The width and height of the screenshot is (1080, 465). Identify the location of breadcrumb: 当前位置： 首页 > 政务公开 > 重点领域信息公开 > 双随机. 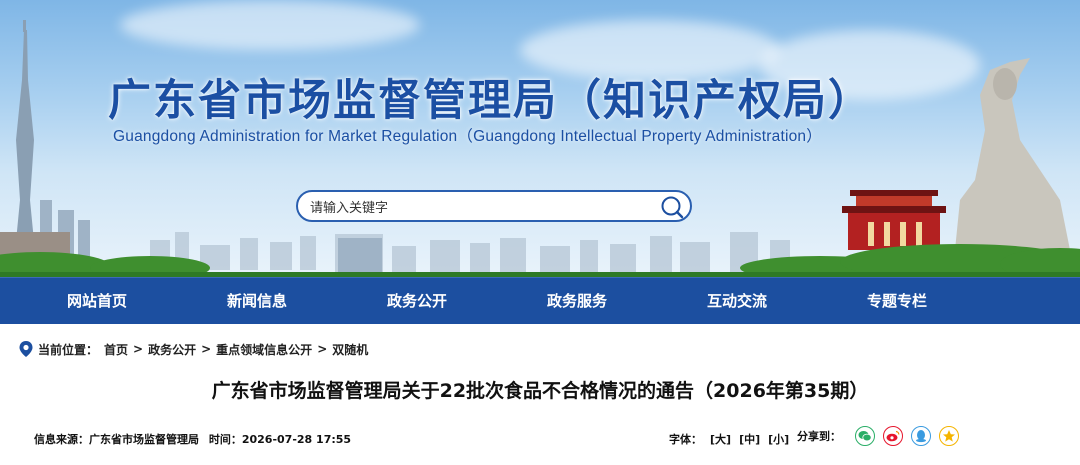
(193, 349).